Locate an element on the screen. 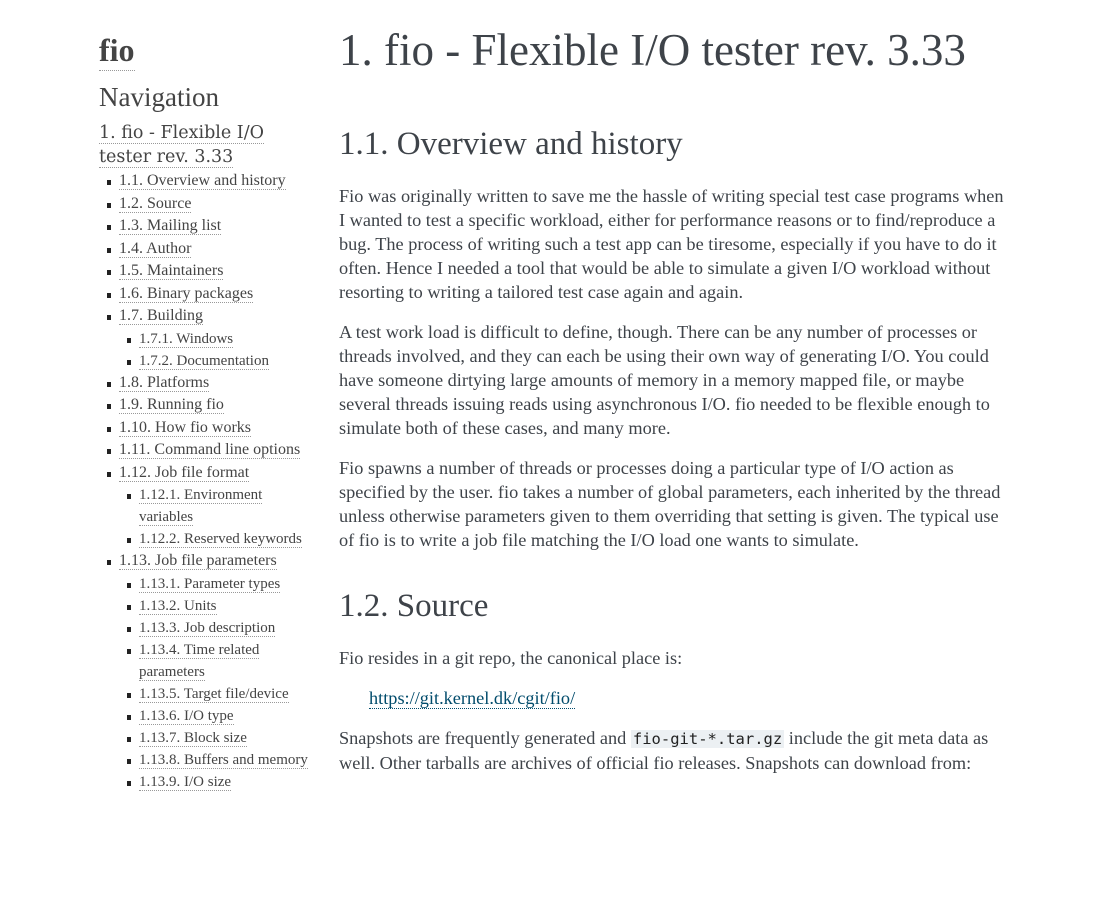  toc-subitem: 1.7.1. Windows is located at coordinates (216, 339).